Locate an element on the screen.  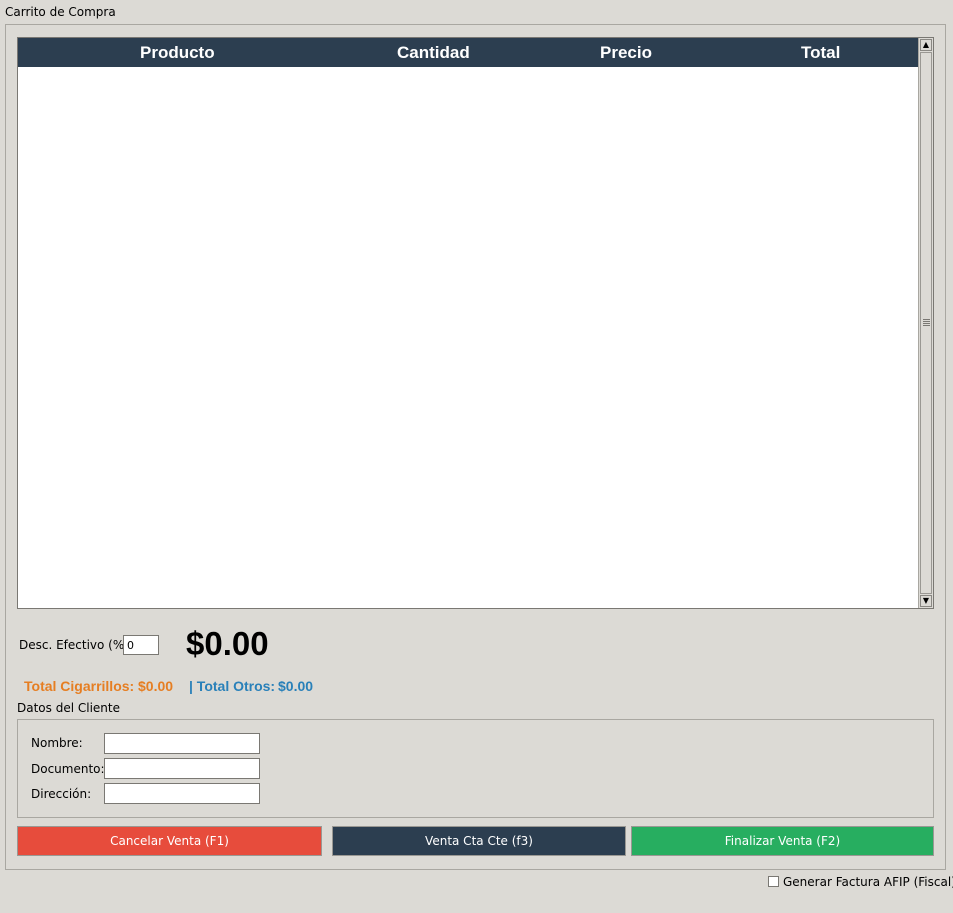
cancel-sale-label: Cancelar Venta (F1) is located at coordinates (169, 841).